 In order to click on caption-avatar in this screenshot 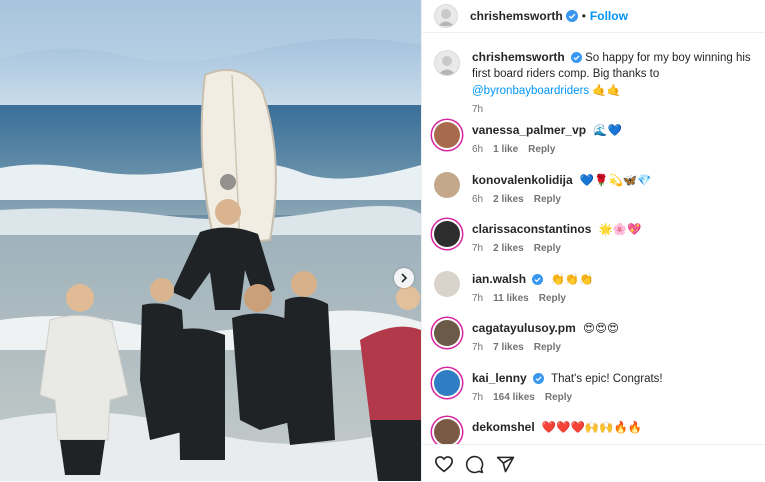, I will do `click(447, 63)`.